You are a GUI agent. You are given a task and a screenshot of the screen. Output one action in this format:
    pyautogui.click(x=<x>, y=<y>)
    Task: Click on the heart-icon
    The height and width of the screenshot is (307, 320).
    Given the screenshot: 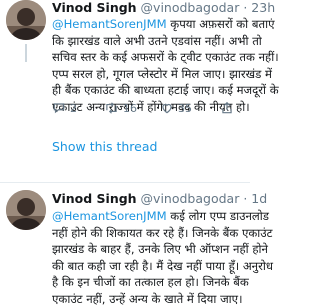 What is the action you would take?
    pyautogui.click(x=167, y=108)
    